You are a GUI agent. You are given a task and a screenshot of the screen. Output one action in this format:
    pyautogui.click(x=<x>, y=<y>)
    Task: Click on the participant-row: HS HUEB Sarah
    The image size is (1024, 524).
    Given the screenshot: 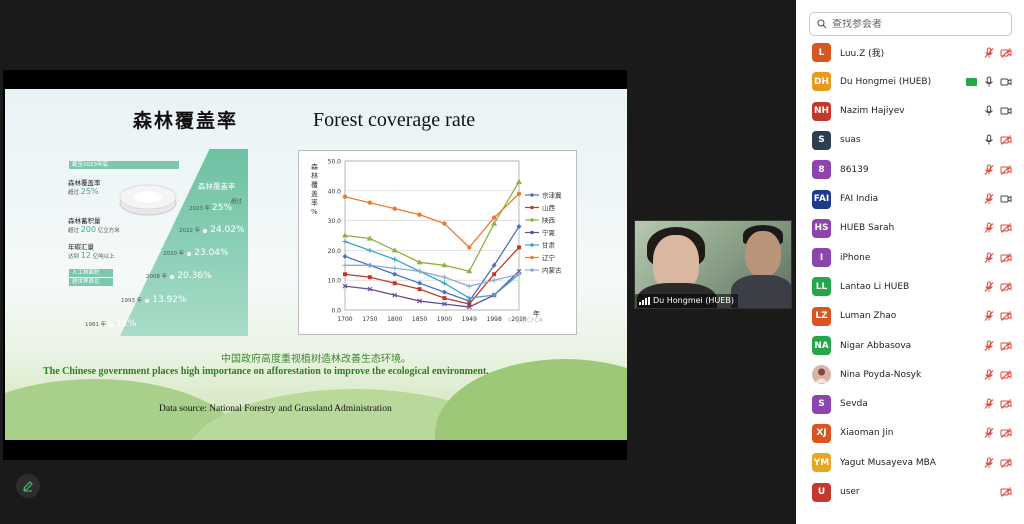 What is the action you would take?
    pyautogui.click(x=910, y=228)
    